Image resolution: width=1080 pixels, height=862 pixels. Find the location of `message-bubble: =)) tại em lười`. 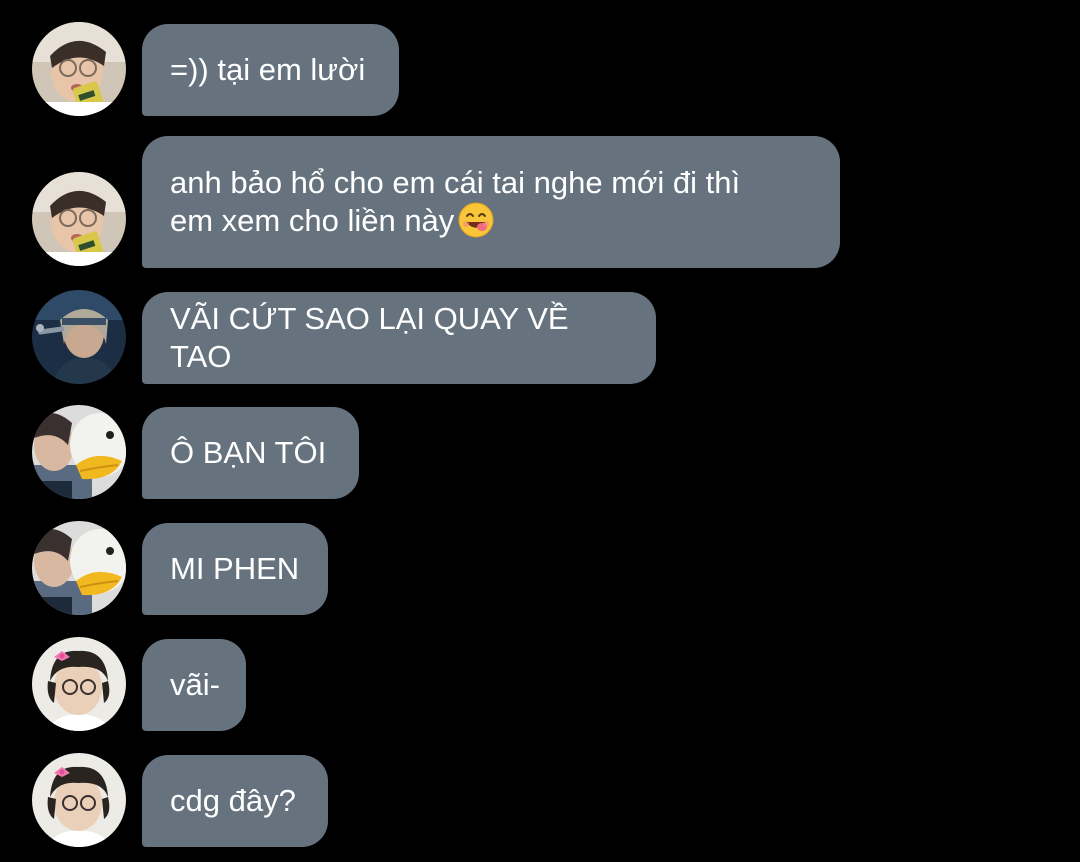

message-bubble: =)) tại em lười is located at coordinates (270, 70).